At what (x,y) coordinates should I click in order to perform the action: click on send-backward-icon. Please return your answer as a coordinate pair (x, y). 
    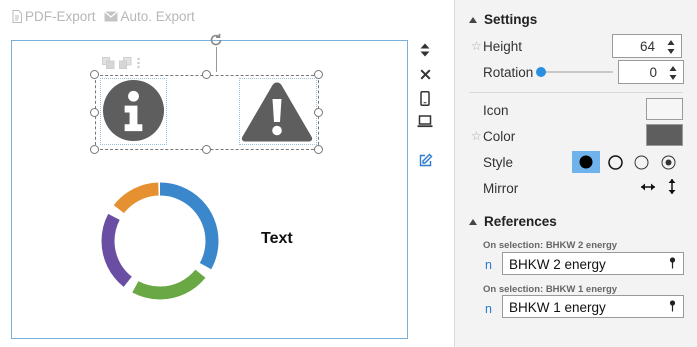
    Looking at the image, I should click on (125, 63).